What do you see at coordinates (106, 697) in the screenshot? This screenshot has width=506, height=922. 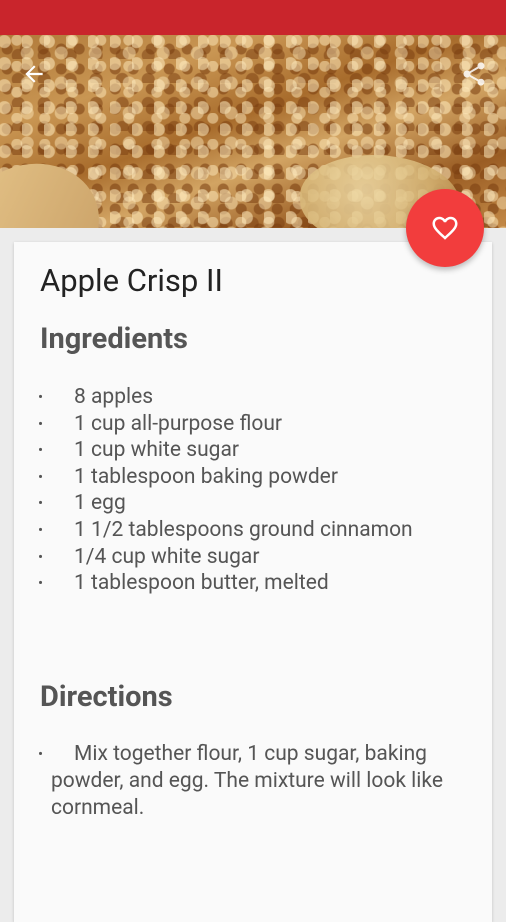 I see `directions-heading: Directions` at bounding box center [106, 697].